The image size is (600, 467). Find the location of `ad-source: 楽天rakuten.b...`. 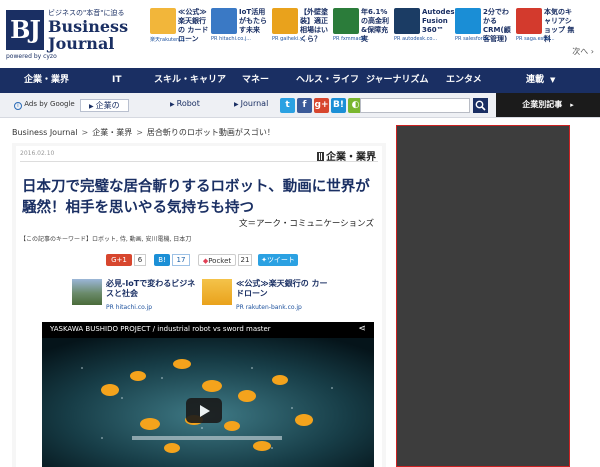

ad-source: 楽天rakuten.b... is located at coordinates (169, 40).